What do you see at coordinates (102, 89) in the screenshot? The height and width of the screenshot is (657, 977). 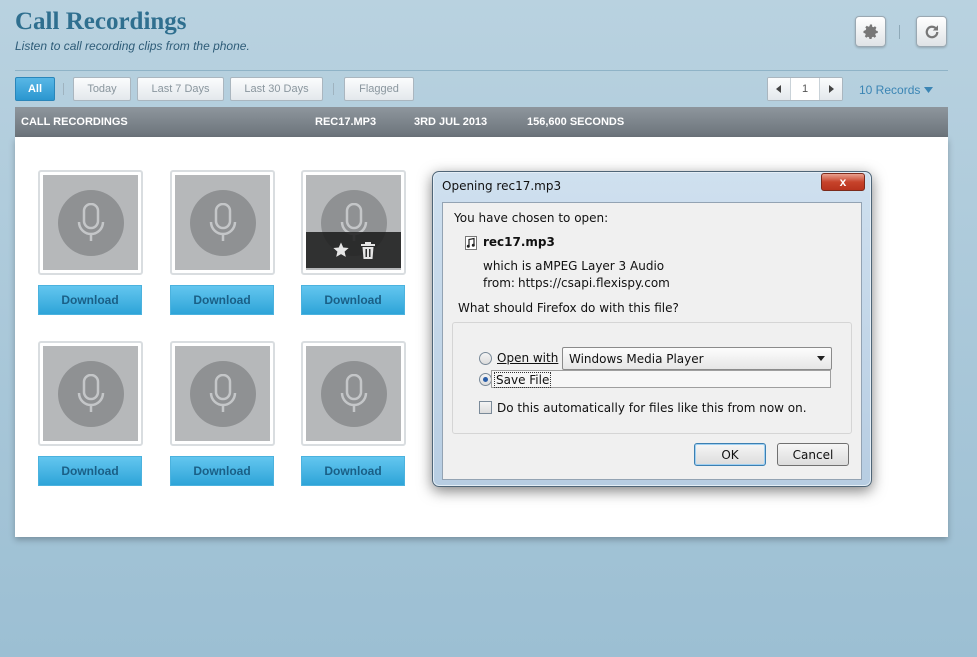 I see `filter-today-button: Today` at bounding box center [102, 89].